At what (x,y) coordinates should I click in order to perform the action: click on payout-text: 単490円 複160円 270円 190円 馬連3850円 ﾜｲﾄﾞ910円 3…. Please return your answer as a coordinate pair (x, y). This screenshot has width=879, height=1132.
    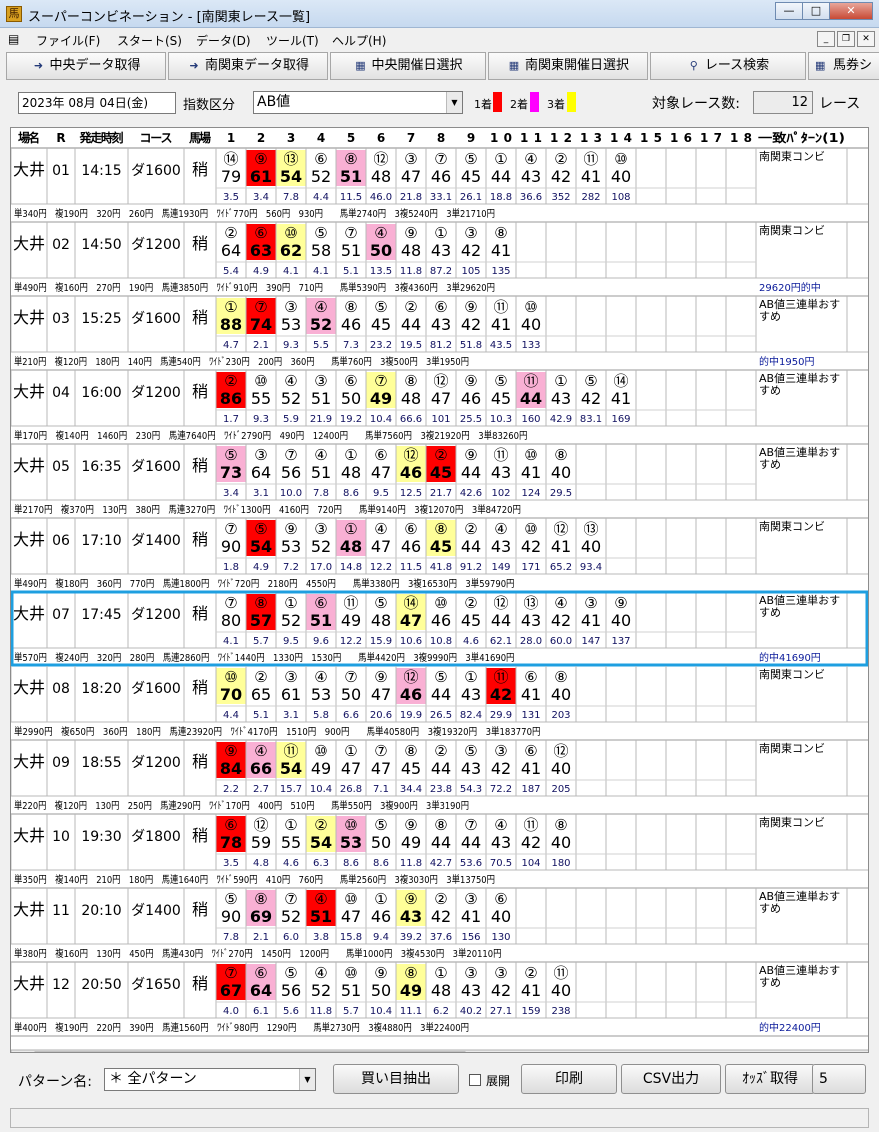
    Looking at the image, I should click on (254, 287).